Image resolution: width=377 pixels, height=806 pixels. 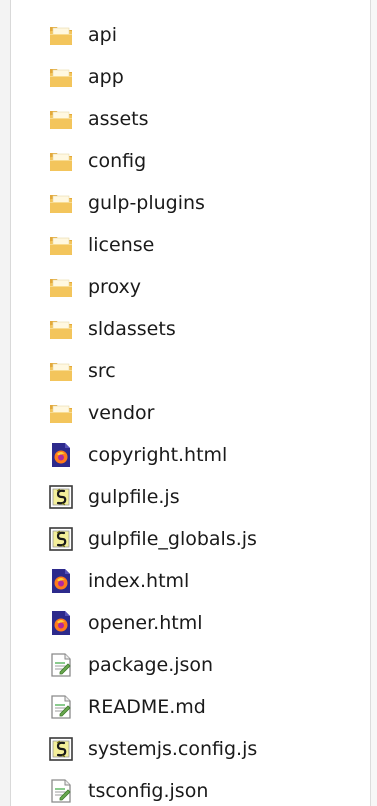 What do you see at coordinates (173, 748) in the screenshot?
I see `item-name: systemjs.config.js` at bounding box center [173, 748].